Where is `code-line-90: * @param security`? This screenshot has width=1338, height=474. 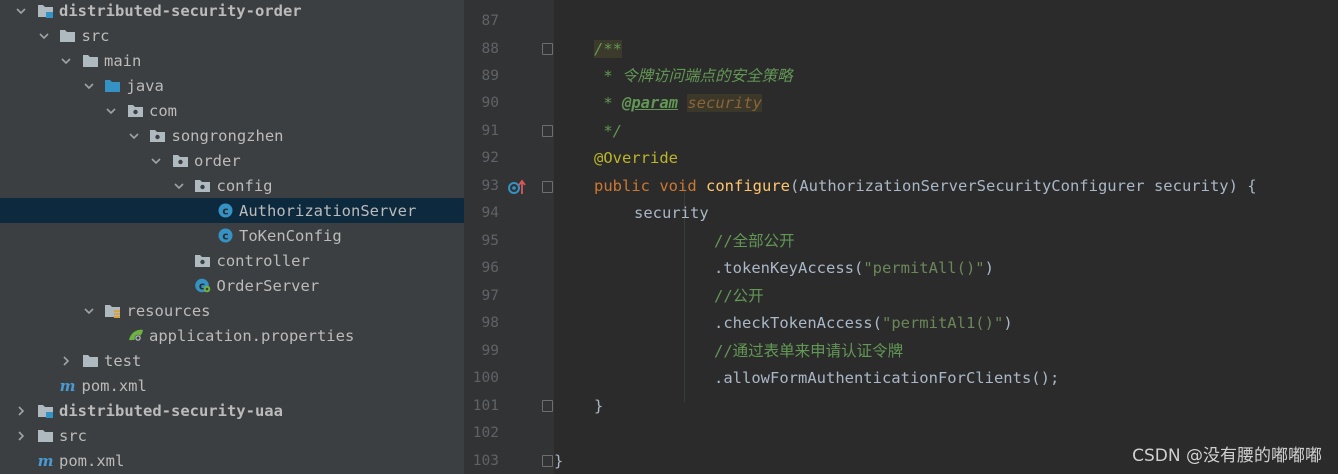 code-line-90: * @param security is located at coordinates (678, 103).